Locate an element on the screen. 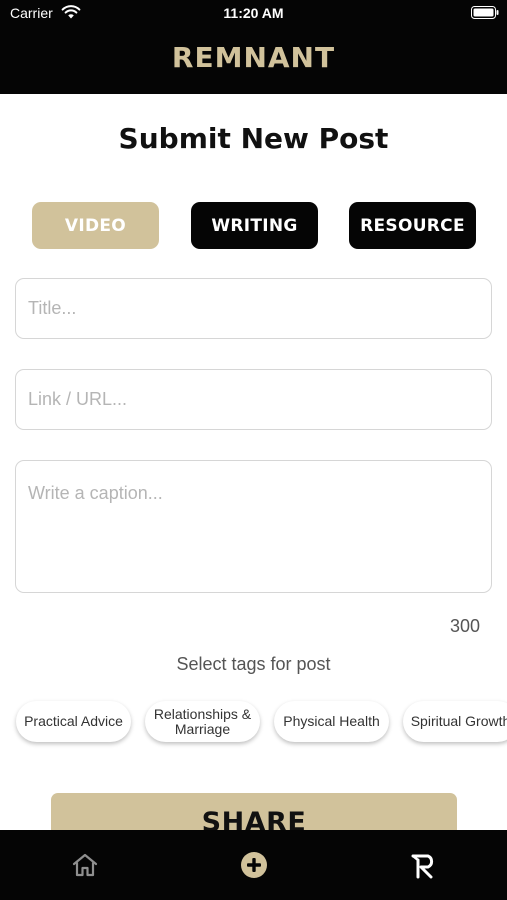 The image size is (507, 900). tab-writing: WRITING is located at coordinates (254, 225).